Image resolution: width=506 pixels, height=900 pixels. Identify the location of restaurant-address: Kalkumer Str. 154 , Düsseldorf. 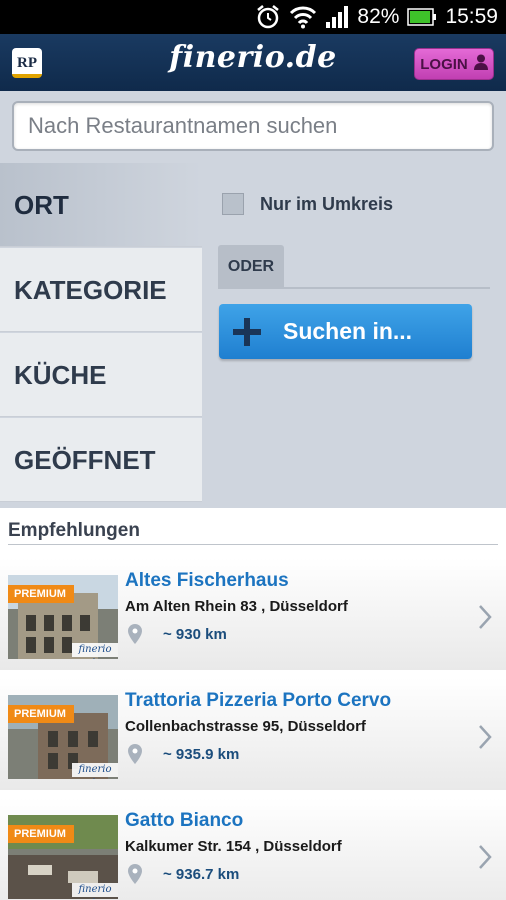
(233, 846).